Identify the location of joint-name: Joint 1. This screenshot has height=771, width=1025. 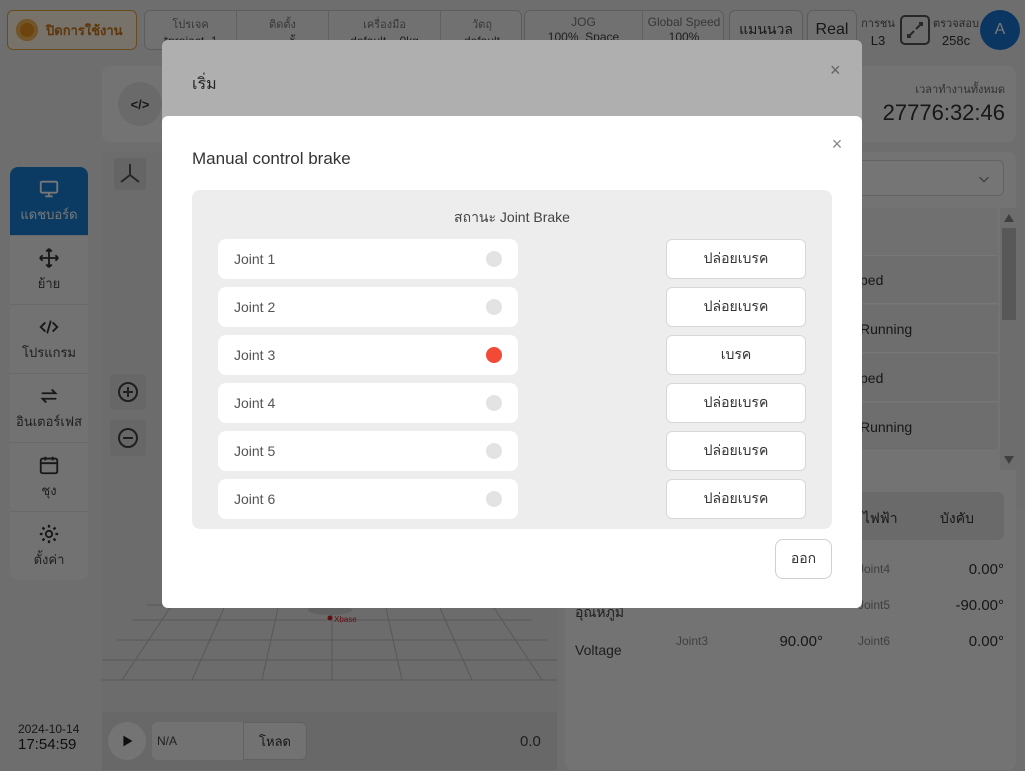
(255, 259).